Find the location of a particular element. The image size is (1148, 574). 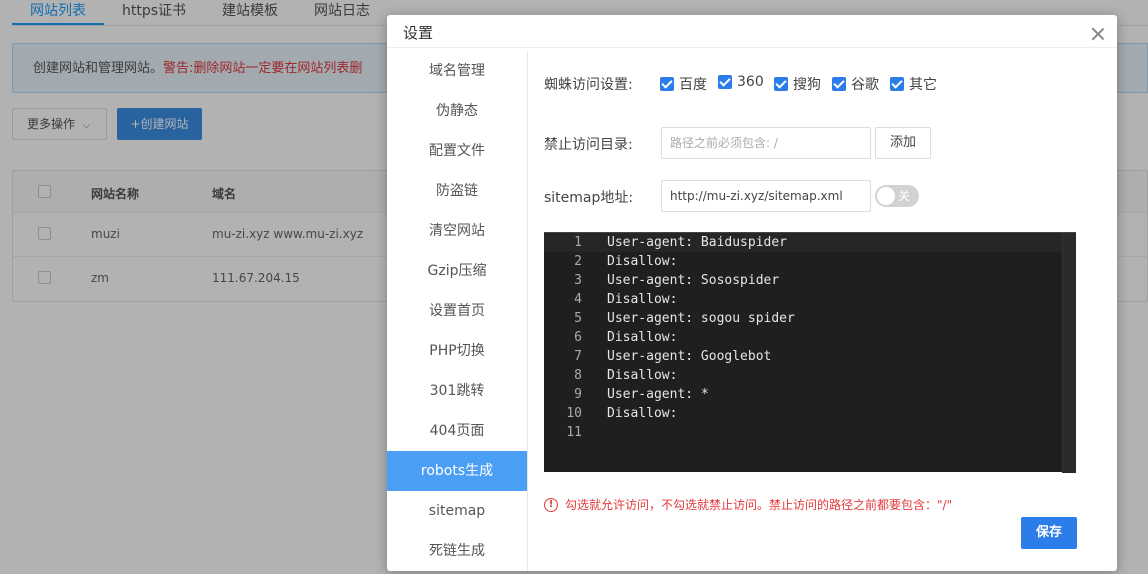

editor-line: 7 User-agent: Googlebot is located at coordinates (810, 356).